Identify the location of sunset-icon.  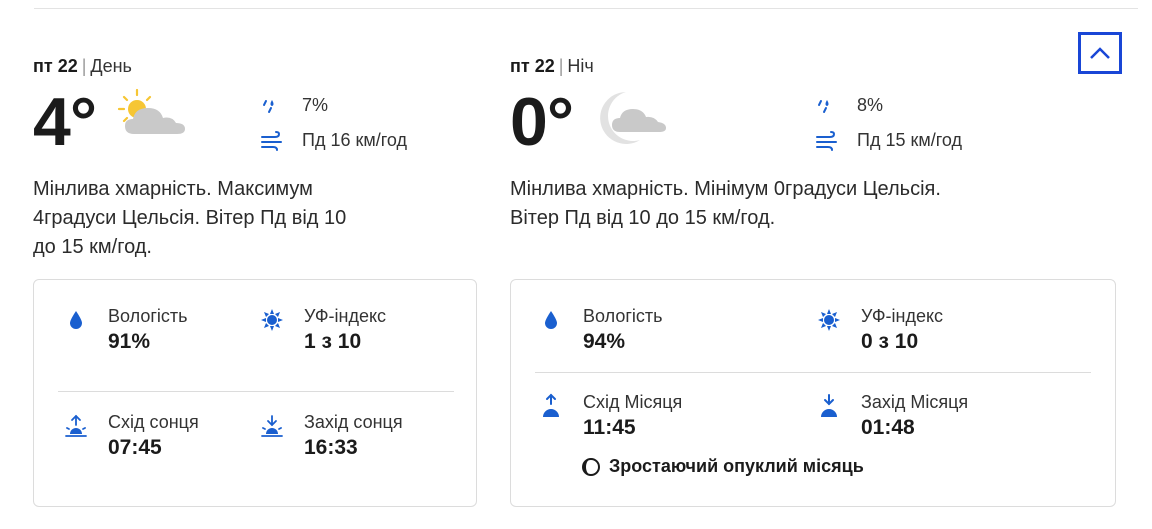
(272, 426).